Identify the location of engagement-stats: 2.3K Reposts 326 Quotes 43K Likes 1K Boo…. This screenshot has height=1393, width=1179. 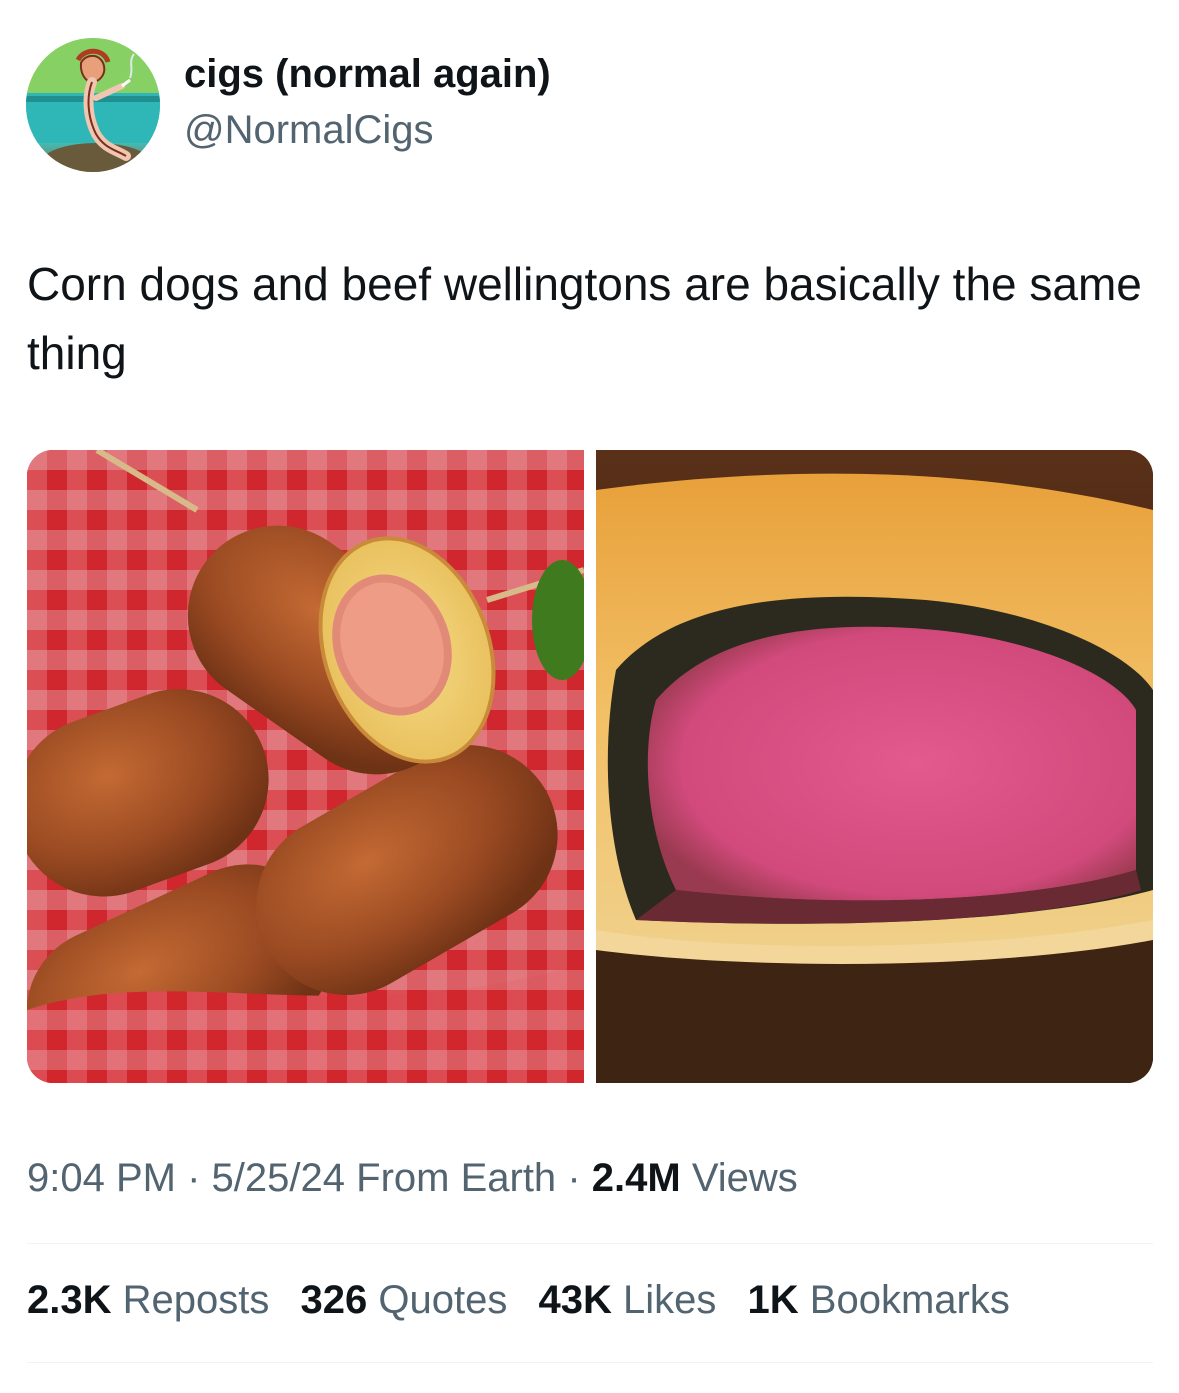
(528, 1300).